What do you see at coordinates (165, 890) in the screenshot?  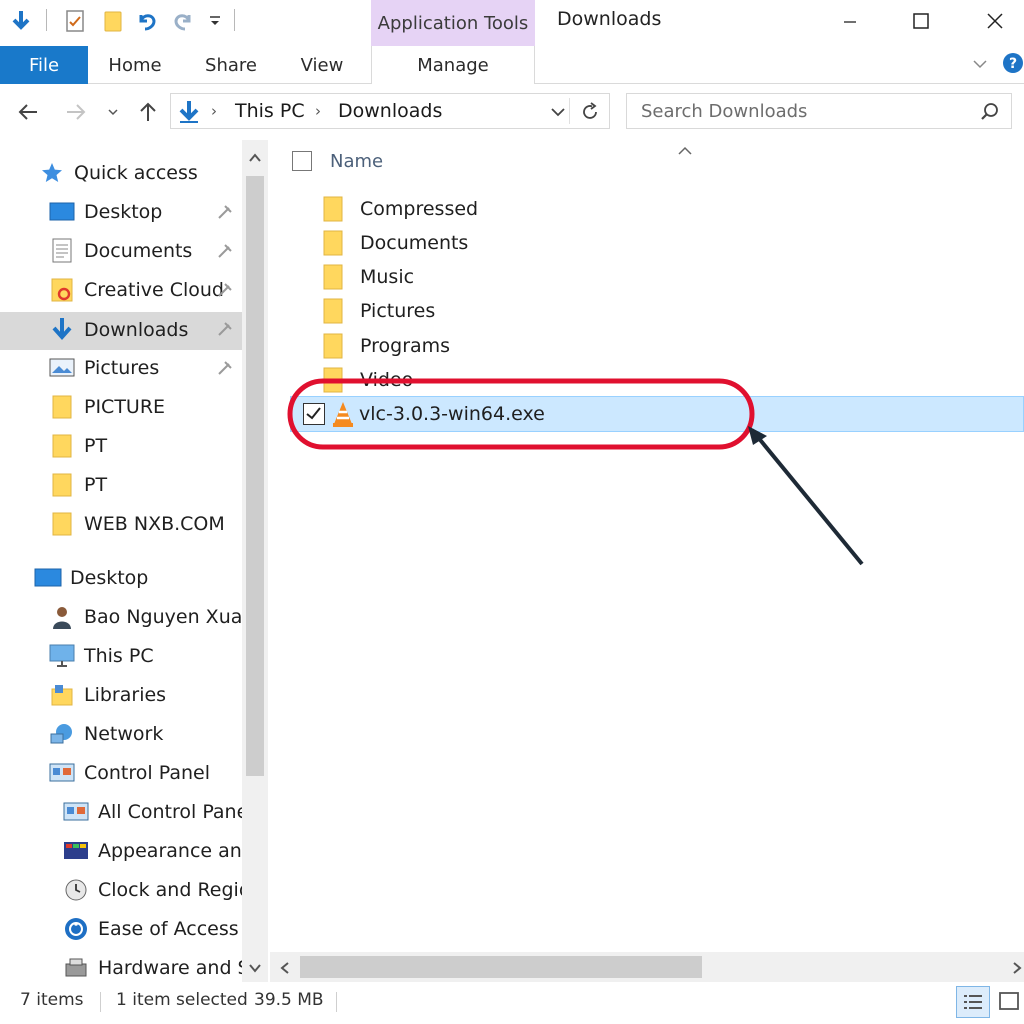 I see `nav-tree-clock: Clock and Regio` at bounding box center [165, 890].